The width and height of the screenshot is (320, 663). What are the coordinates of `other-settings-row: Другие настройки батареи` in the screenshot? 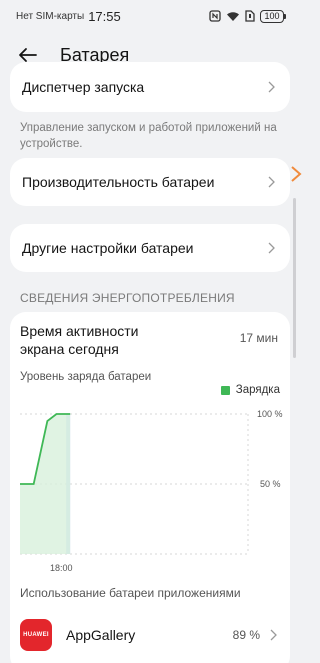 It's located at (150, 248).